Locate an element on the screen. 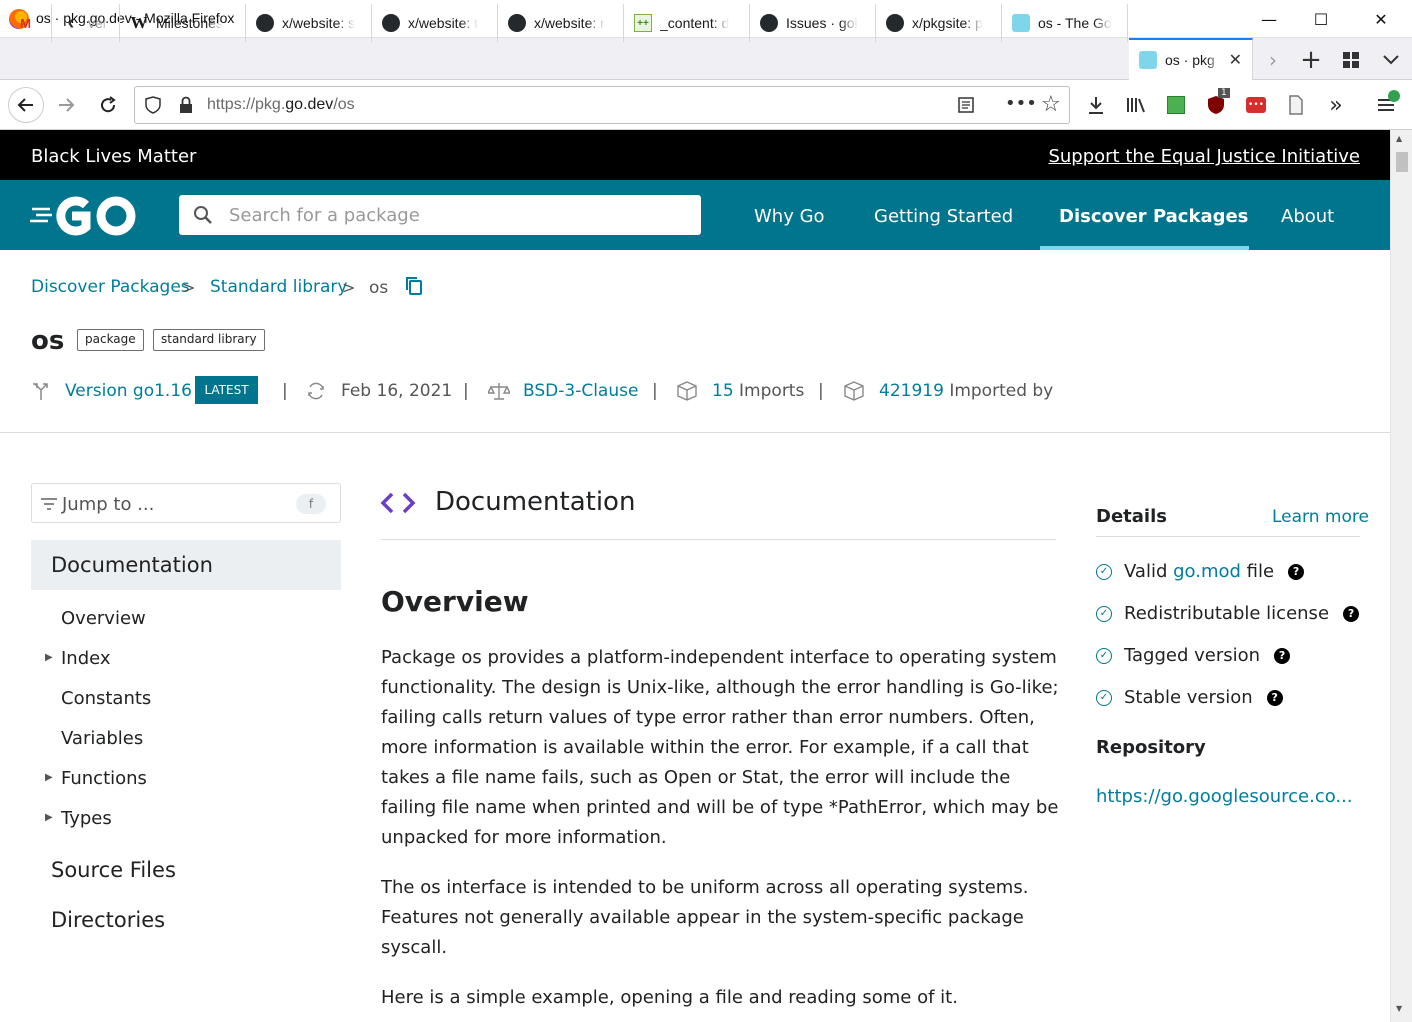  reload-button is located at coordinates (108, 105).